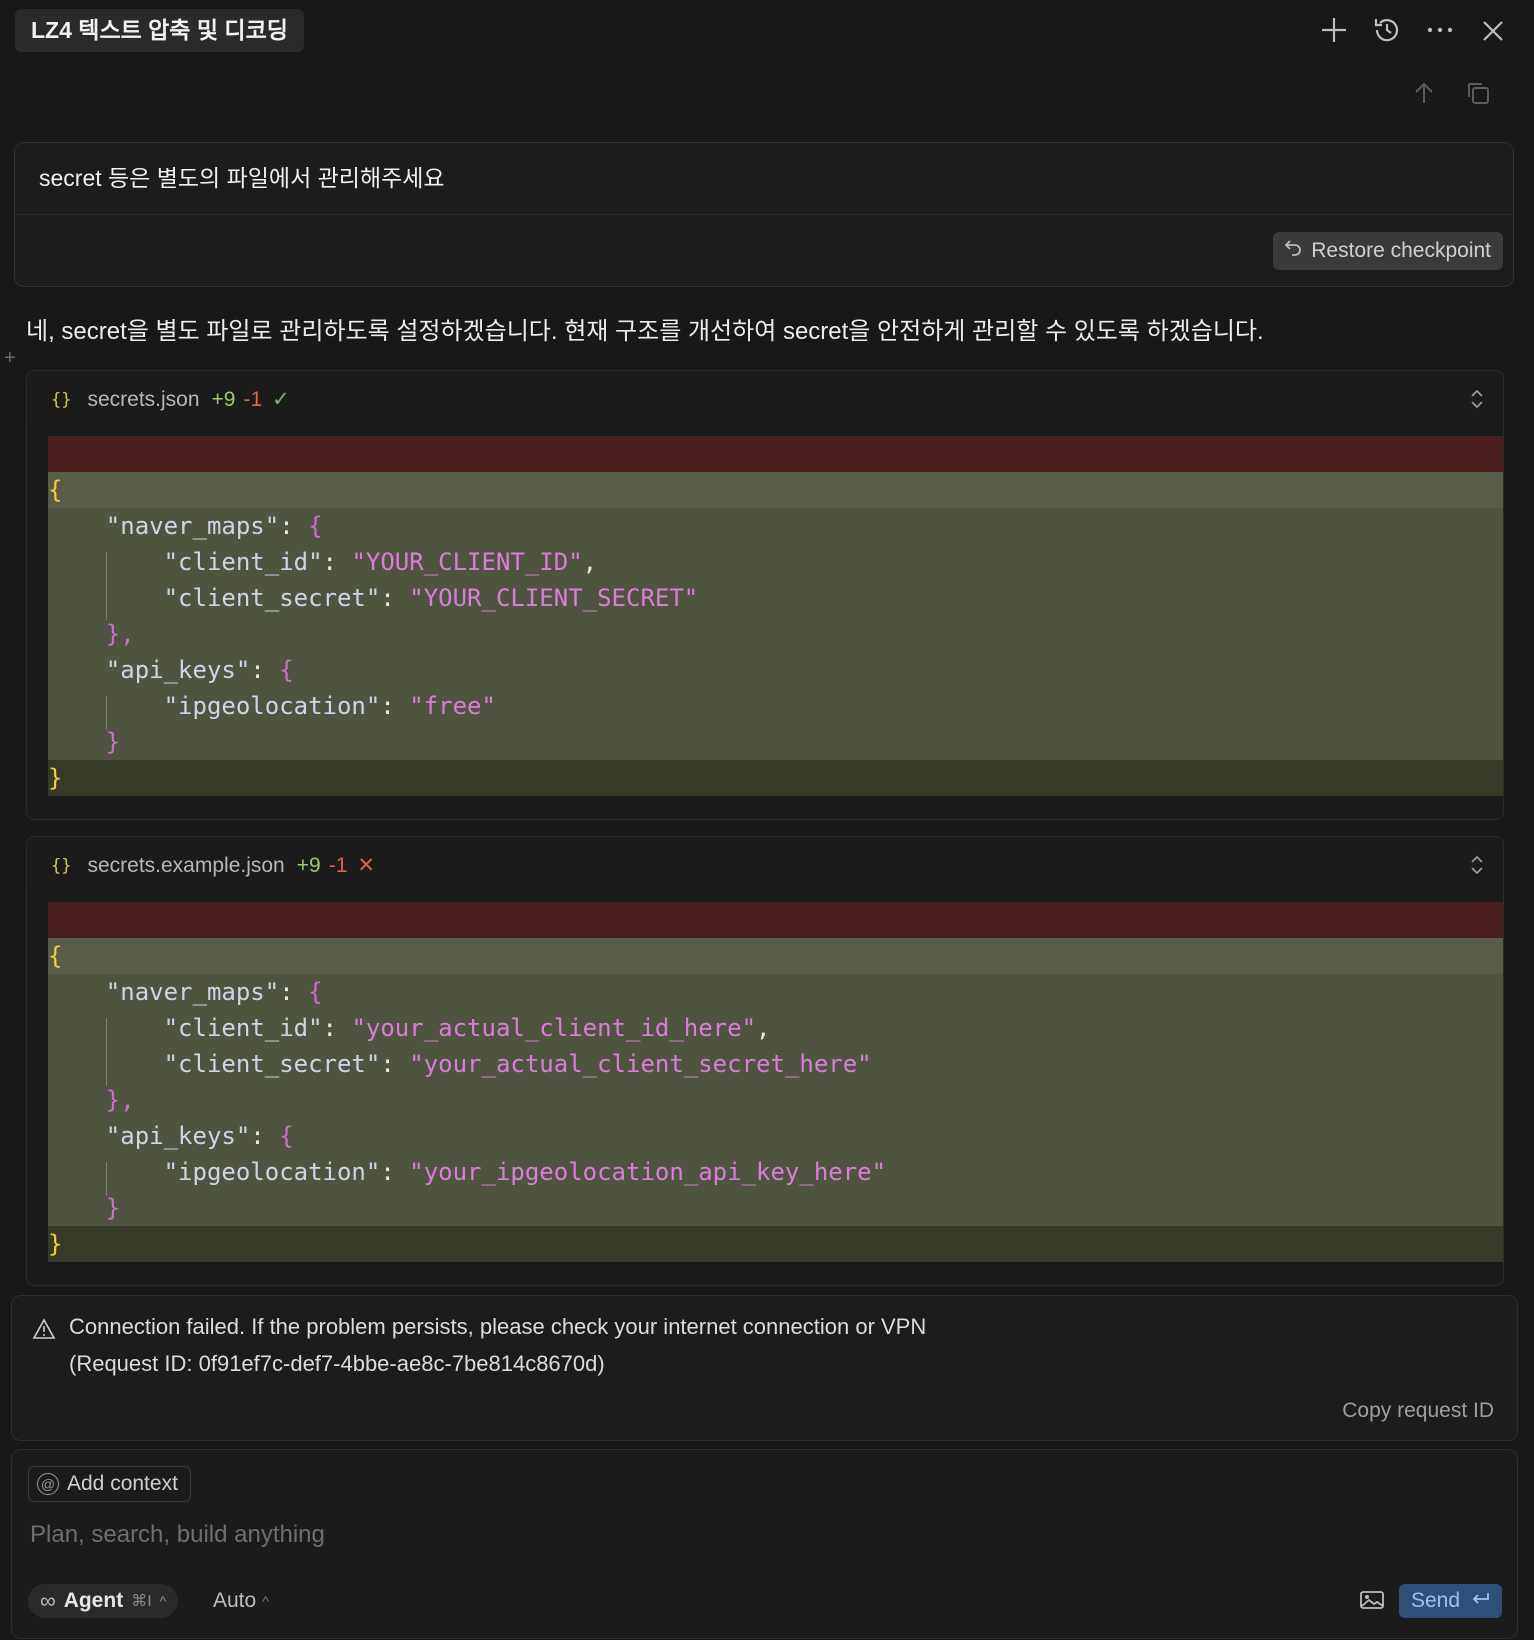 The width and height of the screenshot is (1534, 1640). Describe the element at coordinates (48, 1484) in the screenshot. I see `at-icon: @` at that location.